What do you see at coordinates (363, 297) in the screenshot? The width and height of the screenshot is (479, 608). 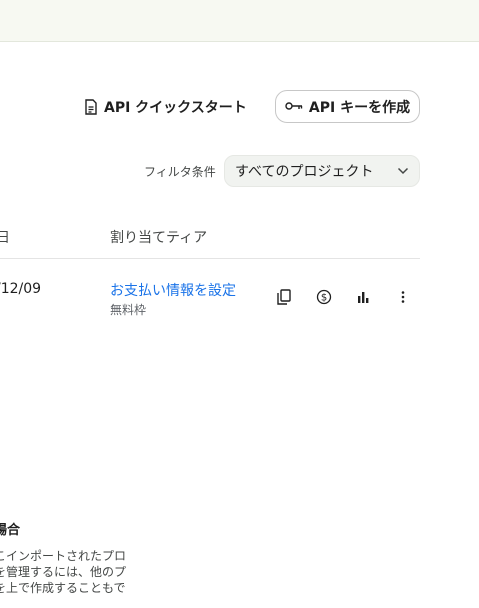 I see `bar-chart-icon` at bounding box center [363, 297].